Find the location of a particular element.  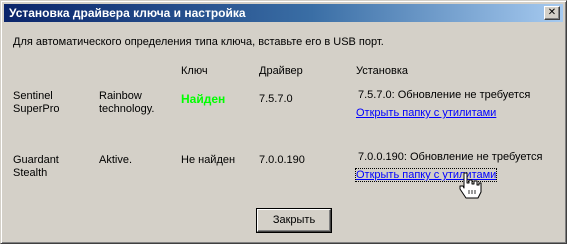

column-header-install: Установка is located at coordinates (382, 71).